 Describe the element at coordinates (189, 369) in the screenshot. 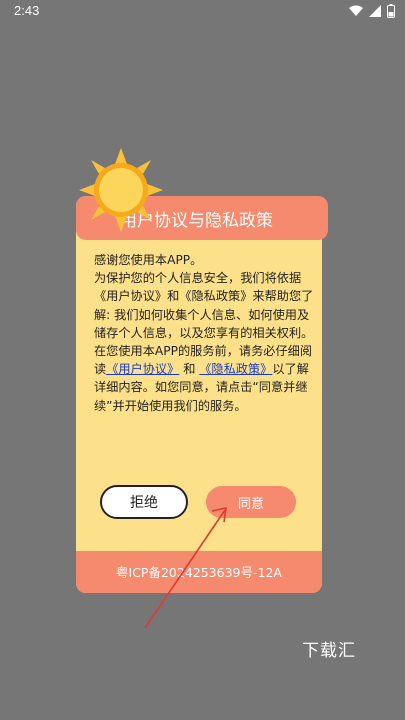

I see `and-text: 和` at that location.